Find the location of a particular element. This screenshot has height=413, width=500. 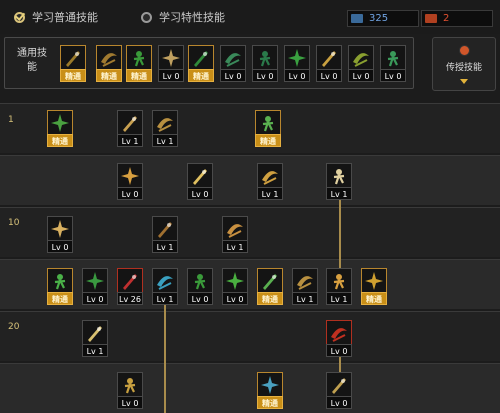

level-label: 20 is located at coordinates (14, 327).